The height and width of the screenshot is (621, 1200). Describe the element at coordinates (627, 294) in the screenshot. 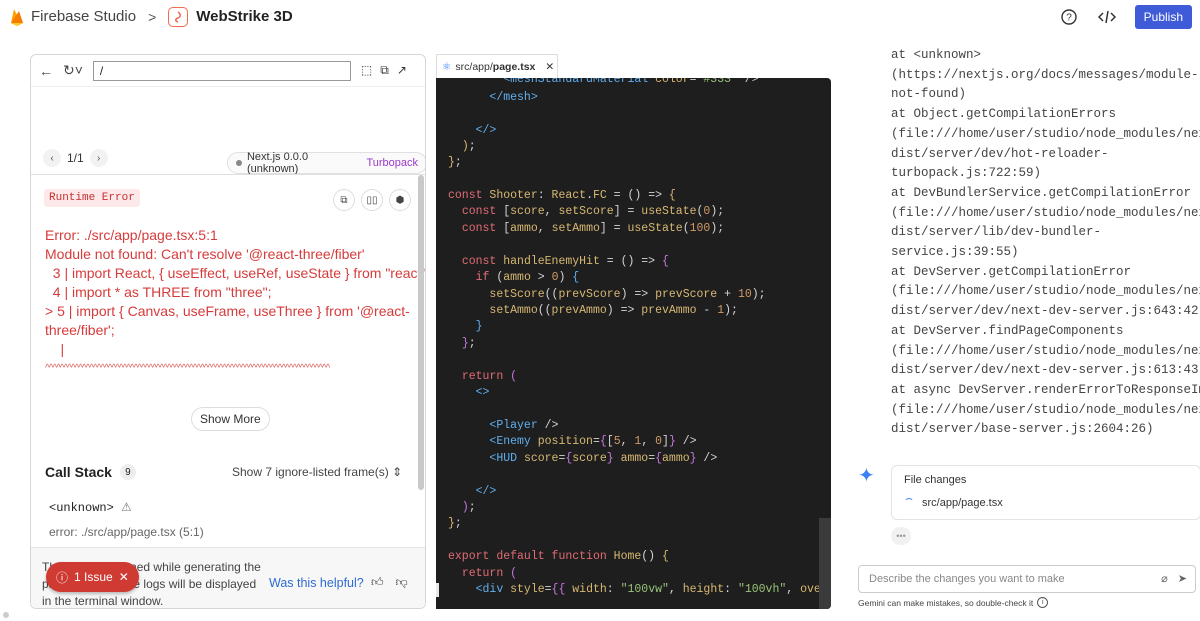

I see `code-line: setScore((prevScore) => prevScore + 10);` at that location.